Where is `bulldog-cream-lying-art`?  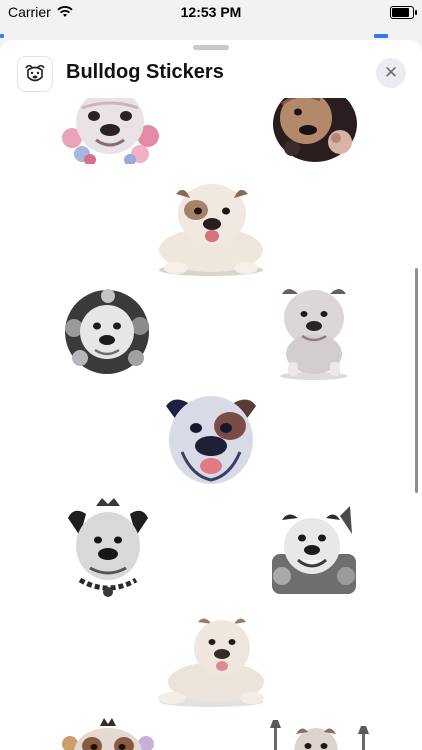
bulldog-cream-lying-art is located at coordinates (211, 662).